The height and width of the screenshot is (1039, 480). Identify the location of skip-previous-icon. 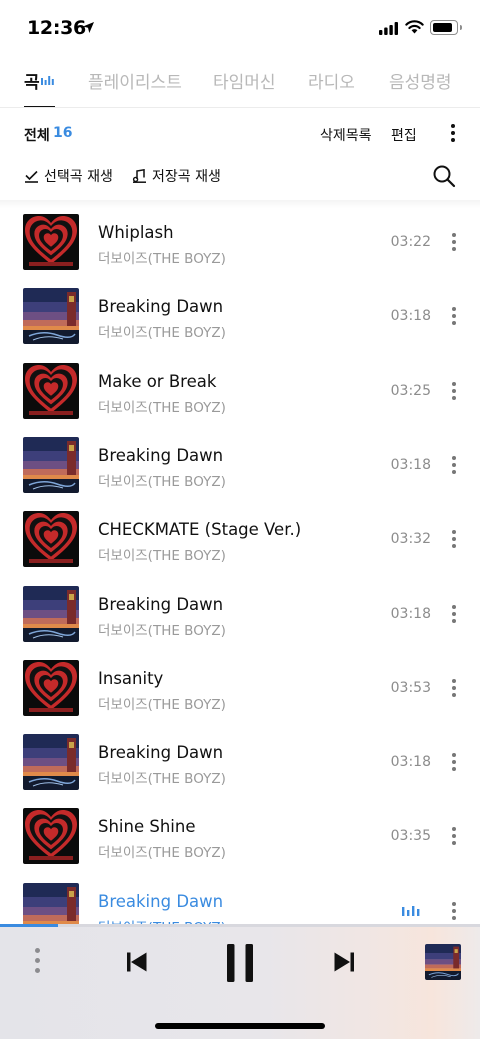
(137, 962).